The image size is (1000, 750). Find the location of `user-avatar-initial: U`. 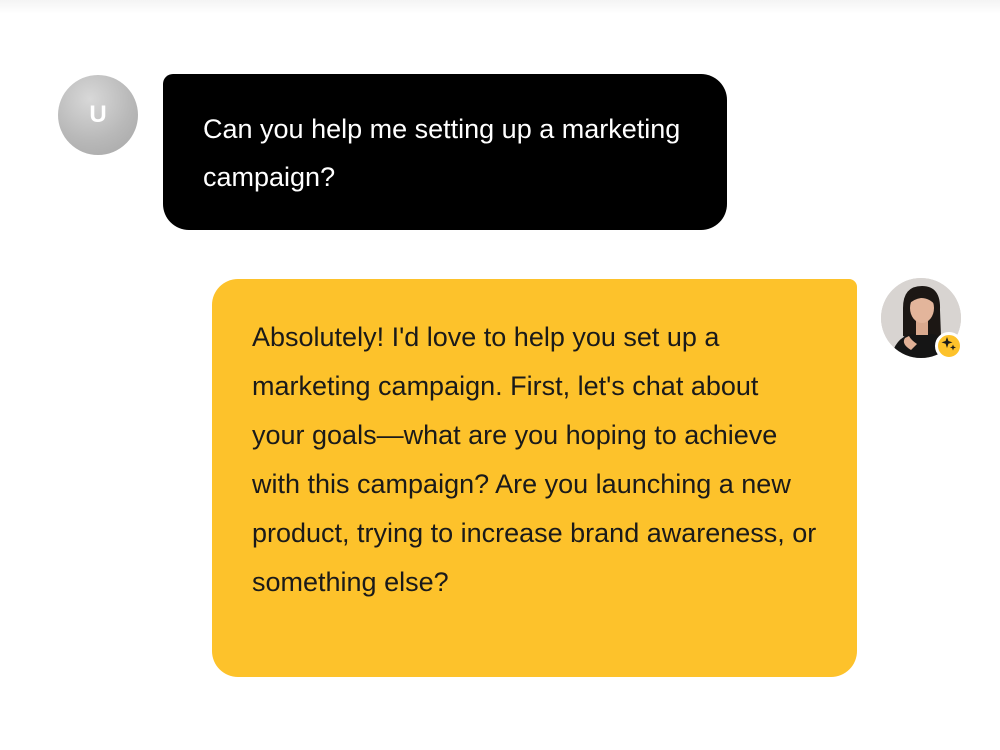

user-avatar-initial: U is located at coordinates (98, 114).